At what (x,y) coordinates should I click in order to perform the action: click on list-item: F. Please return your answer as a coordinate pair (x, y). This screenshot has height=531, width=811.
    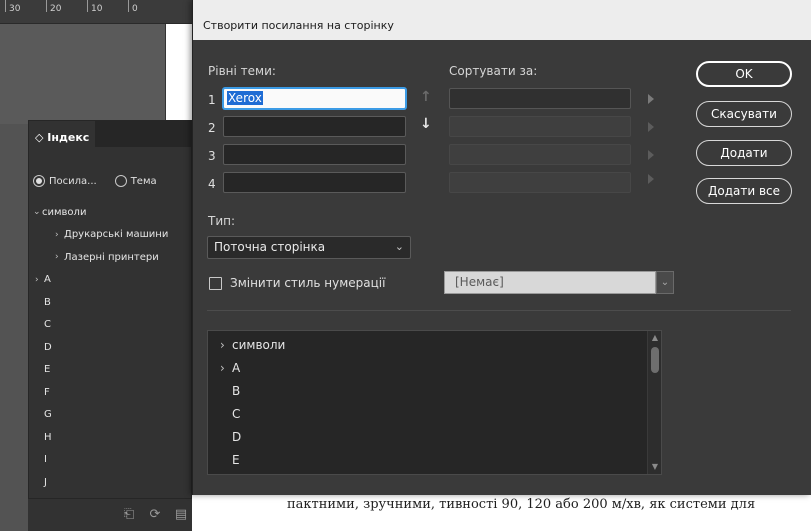
    Looking at the image, I should click on (110, 392).